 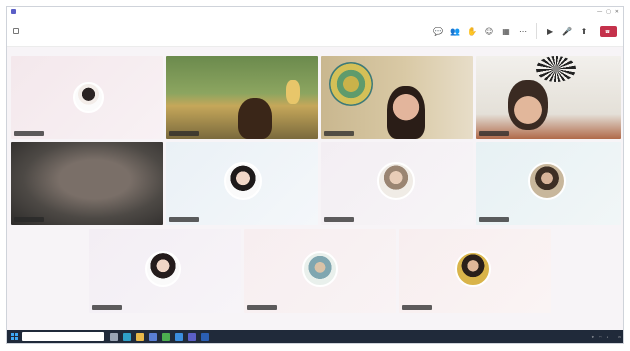 What do you see at coordinates (537, 31) in the screenshot?
I see `toolbar-divider` at bounding box center [537, 31].